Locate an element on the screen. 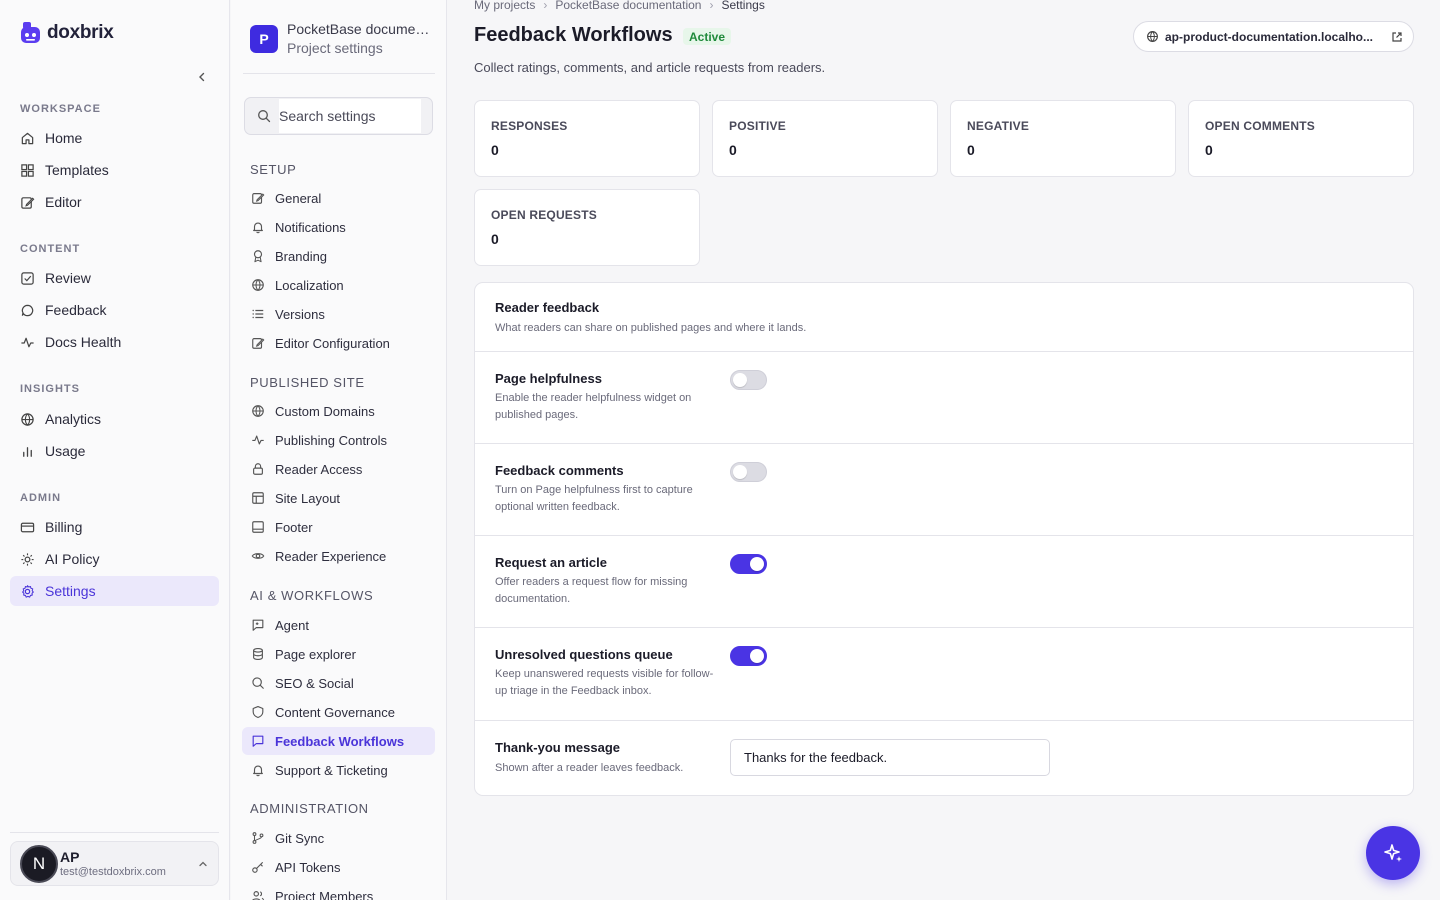 The image size is (1440, 900). doxbrix-logo-icon is located at coordinates (30, 32).